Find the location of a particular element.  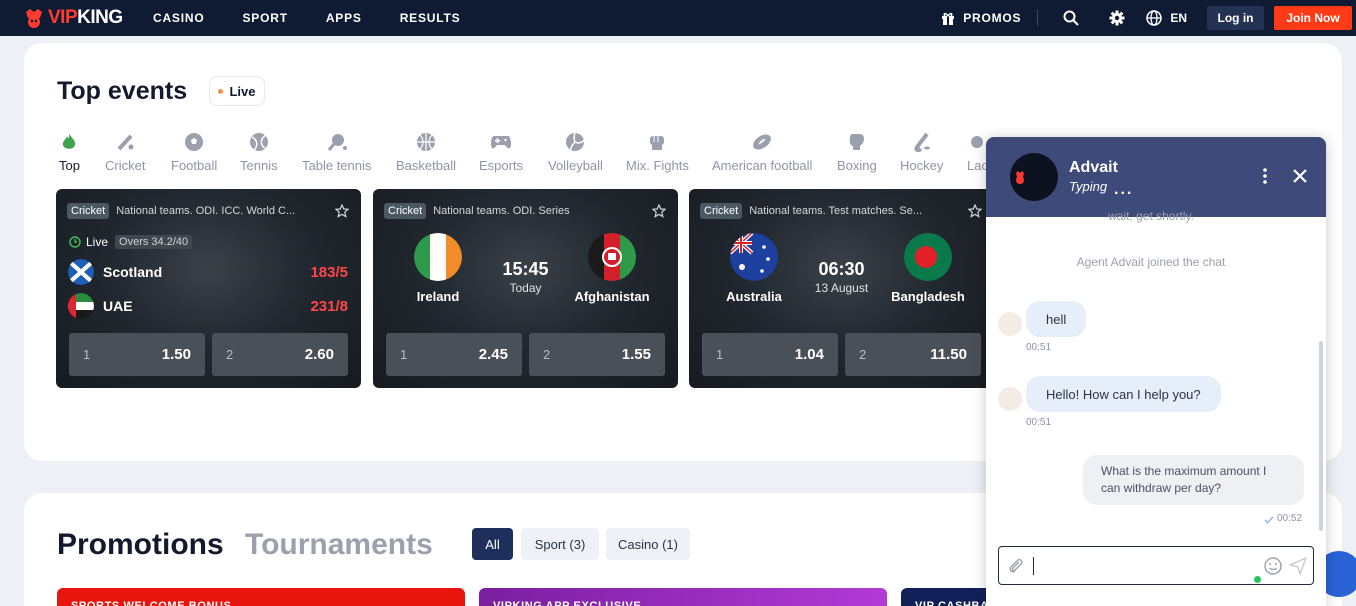

american-football-icon is located at coordinates (762, 142).